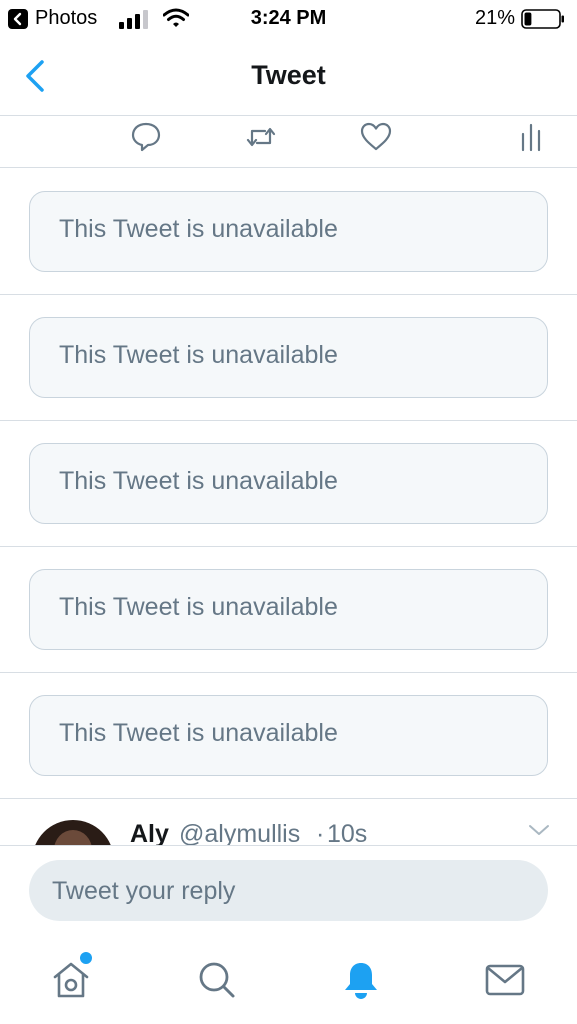 This screenshot has width=577, height=1024. I want to click on battery-icon, so click(542, 19).